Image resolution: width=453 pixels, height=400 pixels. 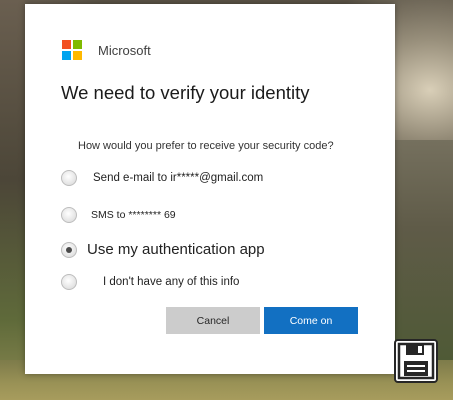 I want to click on microsoft-logo-icon, so click(x=72, y=50).